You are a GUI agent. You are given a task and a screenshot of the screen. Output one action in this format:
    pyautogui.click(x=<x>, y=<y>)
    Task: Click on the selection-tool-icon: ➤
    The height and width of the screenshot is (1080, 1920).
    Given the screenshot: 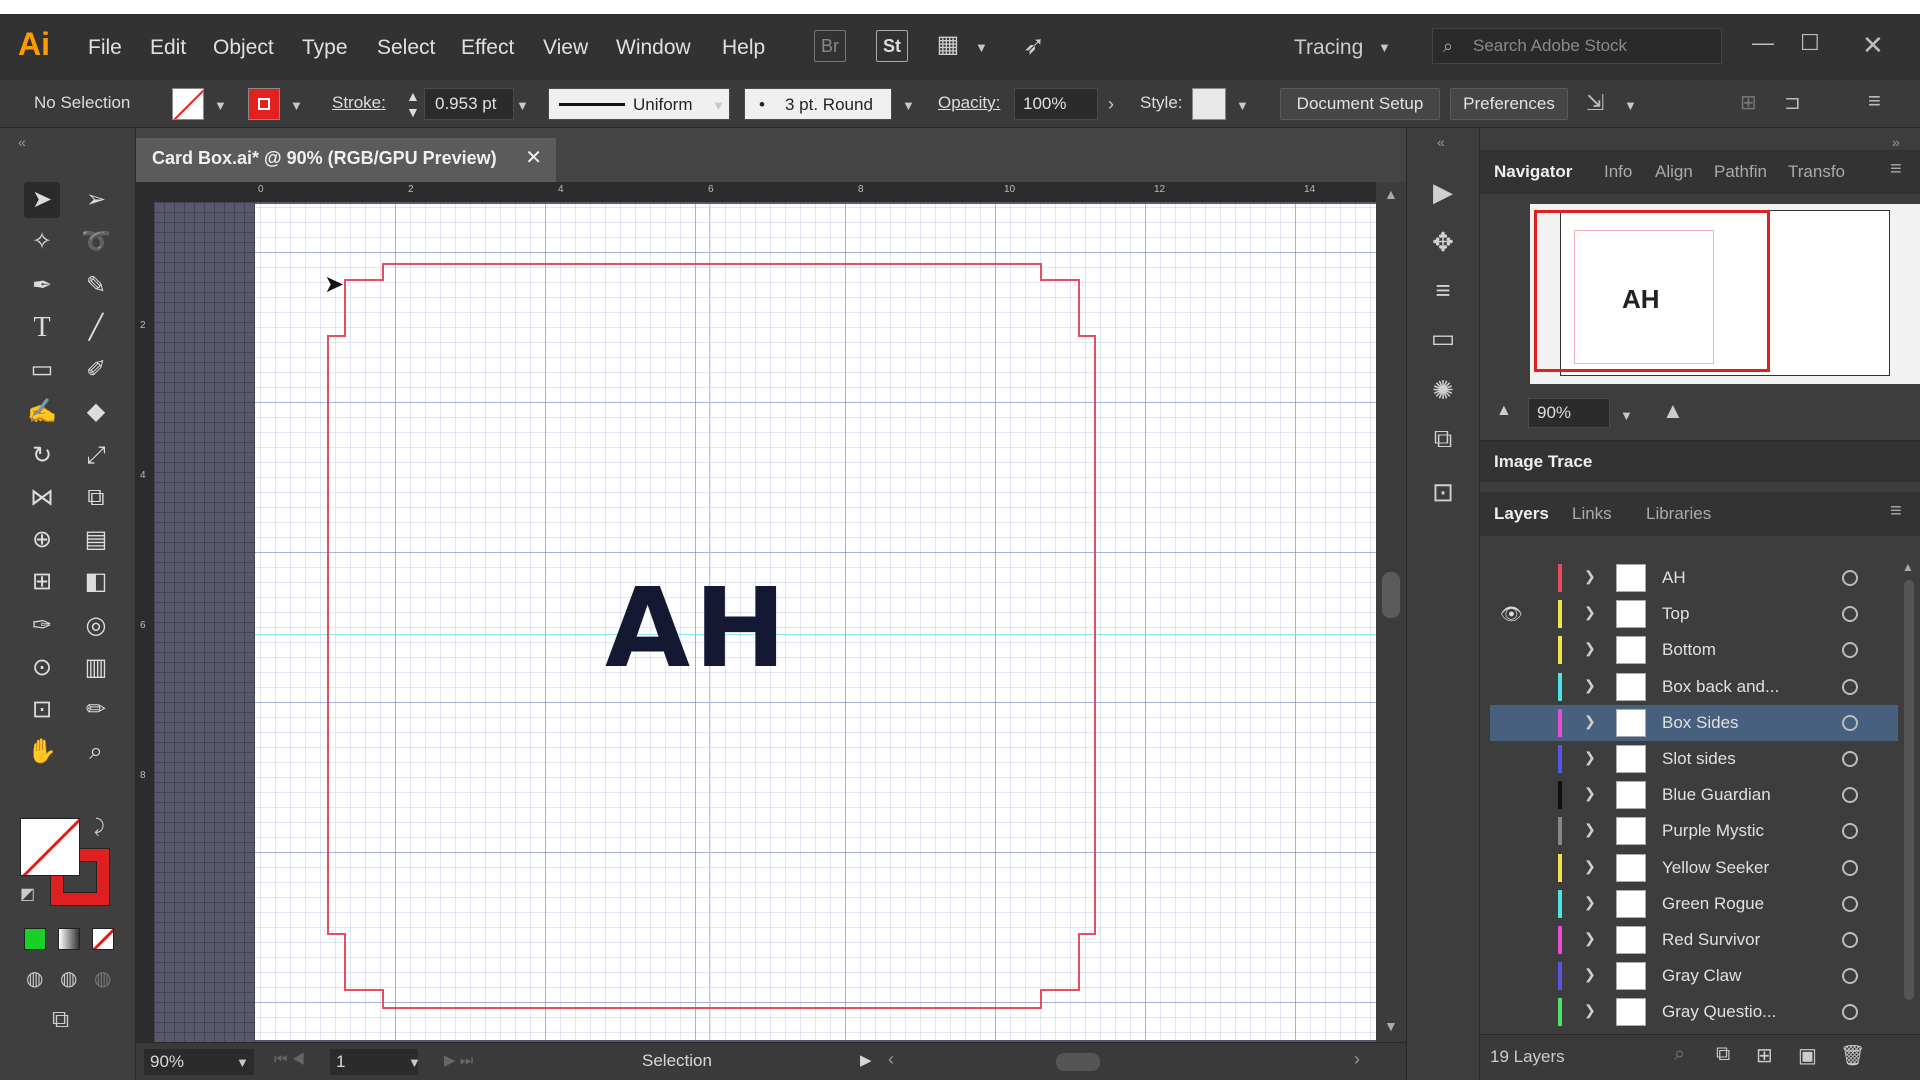 What is the action you would take?
    pyautogui.click(x=42, y=200)
    